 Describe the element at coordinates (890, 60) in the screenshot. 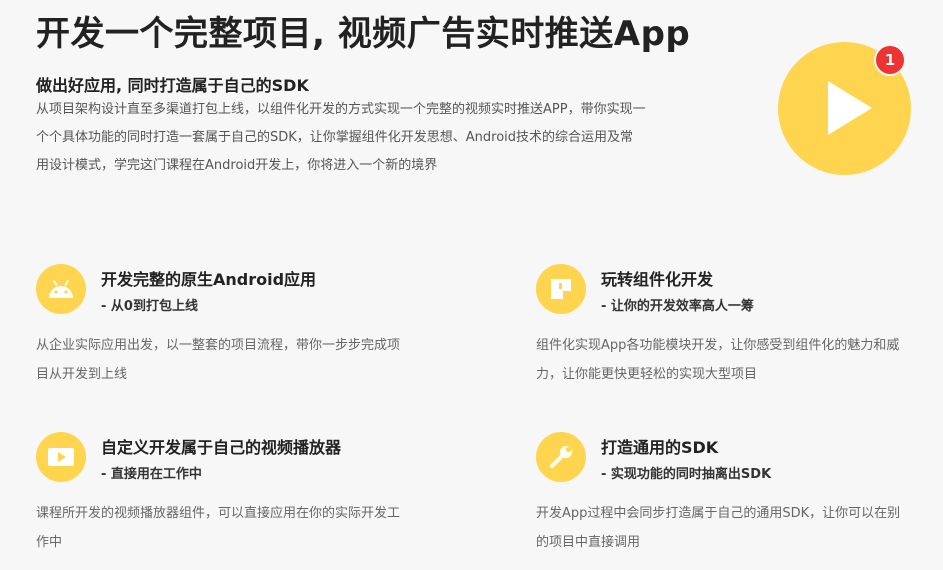

I see `notification-badge: 1` at that location.